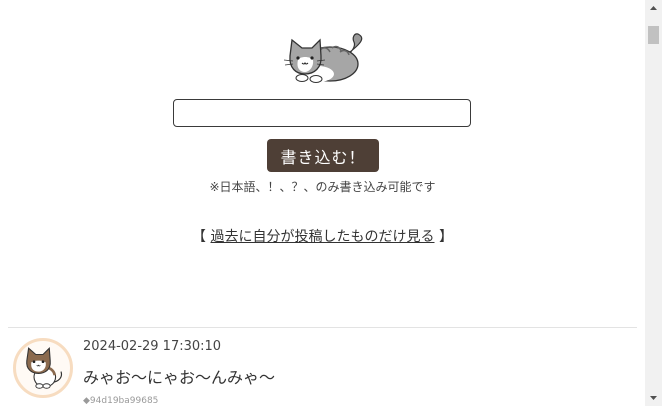  What do you see at coordinates (43, 368) in the screenshot?
I see `cat-avatar-icon` at bounding box center [43, 368].